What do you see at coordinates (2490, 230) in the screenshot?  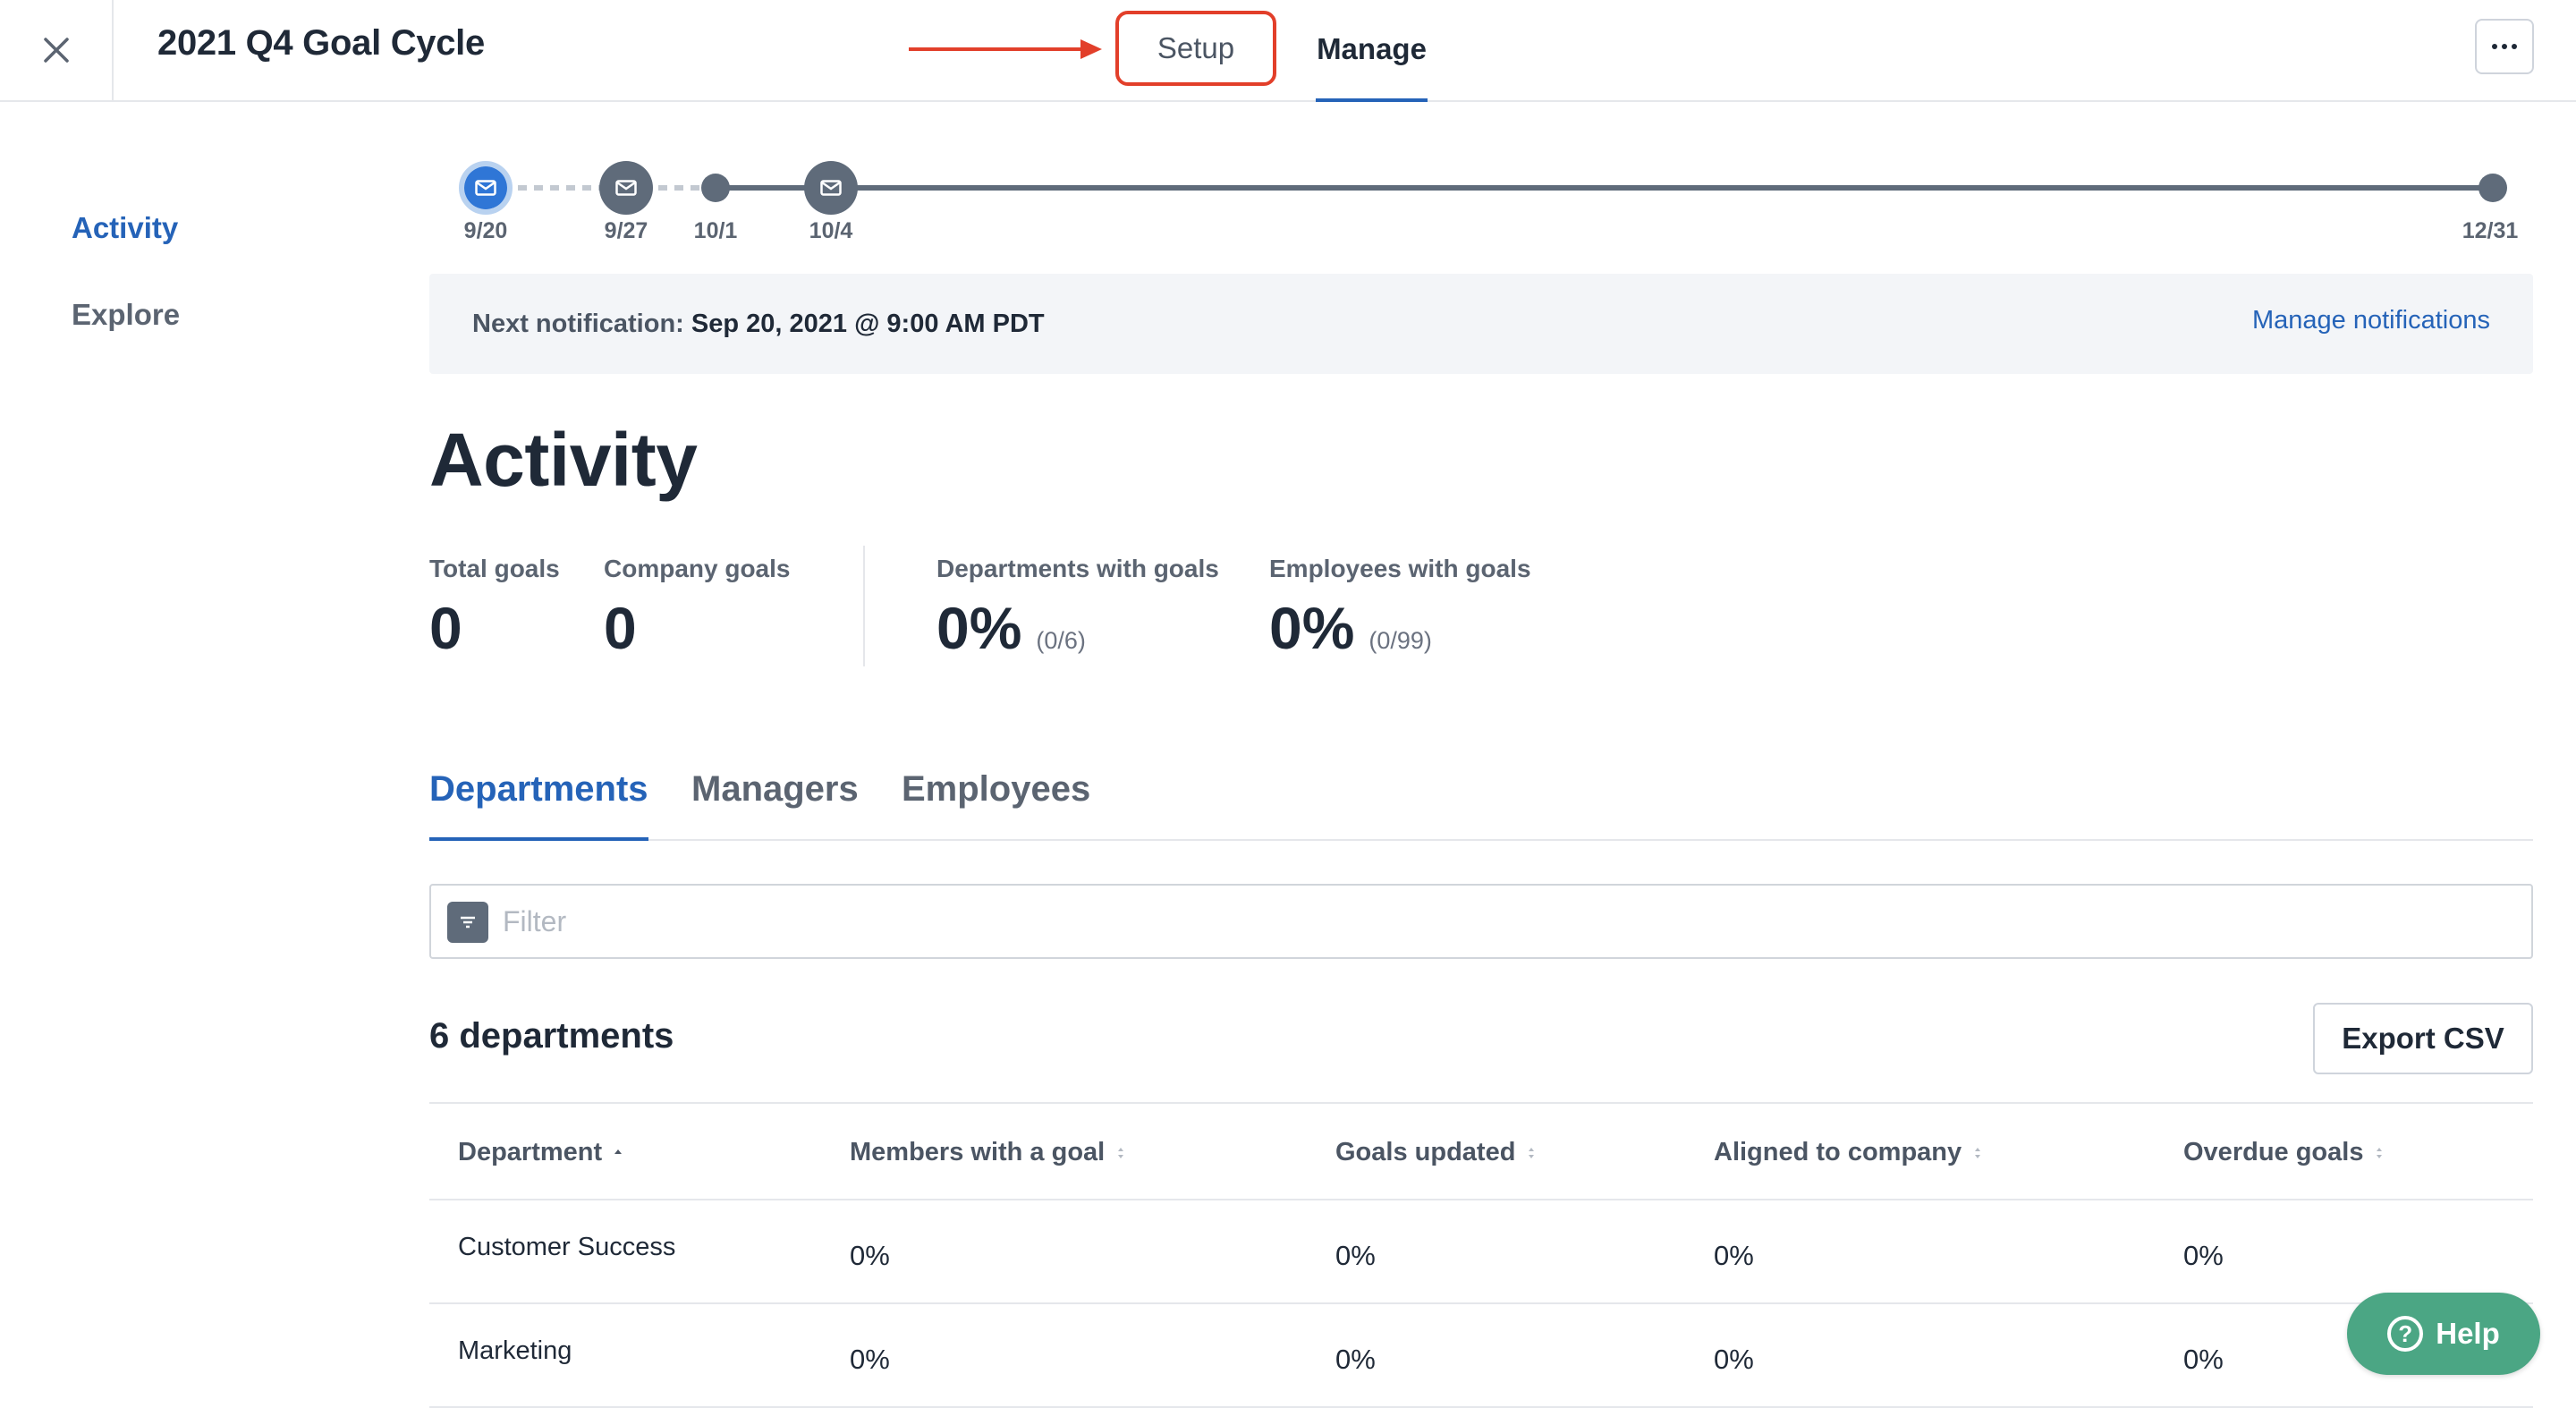 I see `timeline-date: 12/31` at bounding box center [2490, 230].